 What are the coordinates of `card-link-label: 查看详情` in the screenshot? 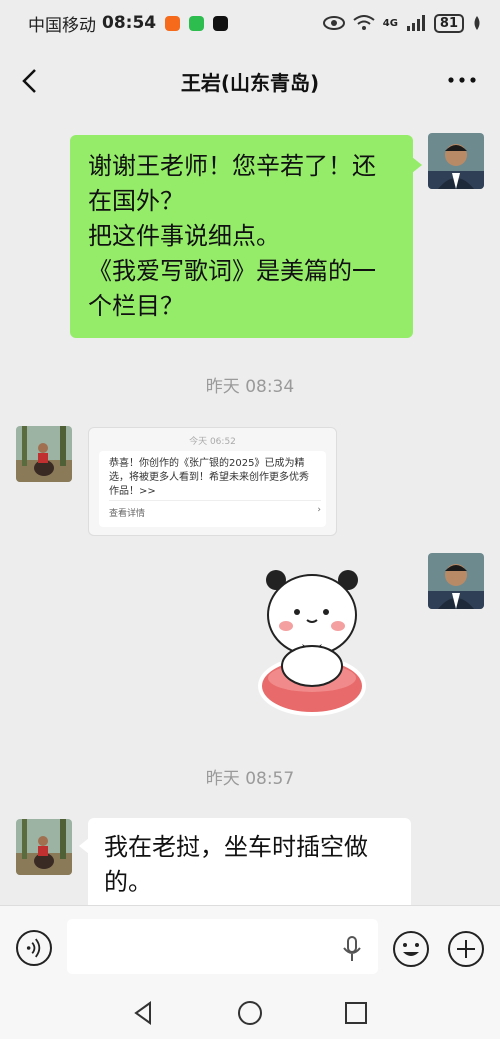 It's located at (127, 514).